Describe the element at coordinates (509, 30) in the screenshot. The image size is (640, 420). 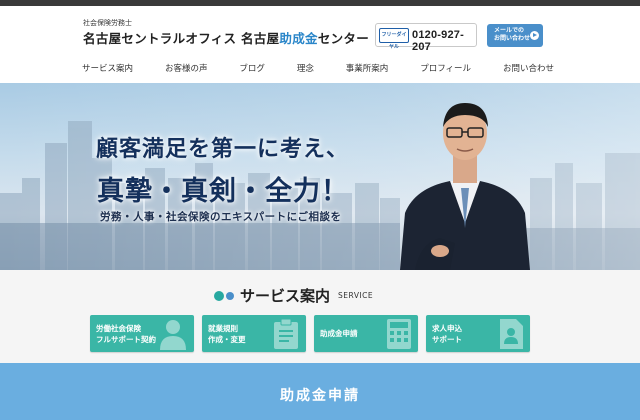
I see `mail-line1: メールでの` at that location.